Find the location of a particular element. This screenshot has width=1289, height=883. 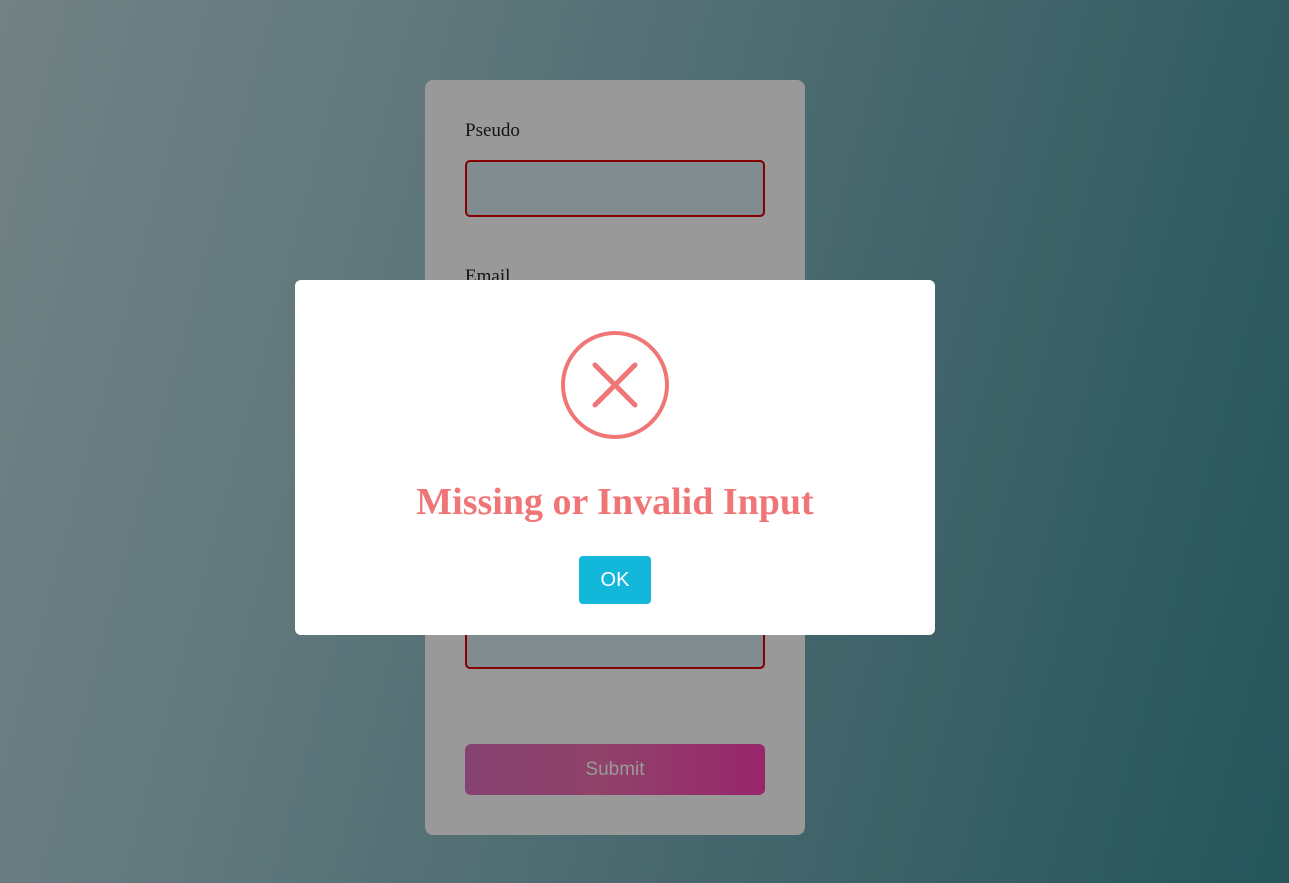

ok-button: OK is located at coordinates (615, 580).